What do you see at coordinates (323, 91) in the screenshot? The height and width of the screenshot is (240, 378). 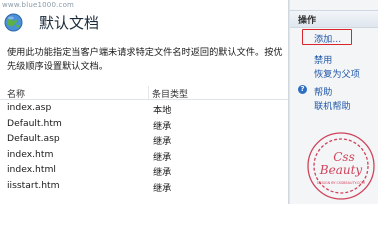 I see `help-link: 帮助` at bounding box center [323, 91].